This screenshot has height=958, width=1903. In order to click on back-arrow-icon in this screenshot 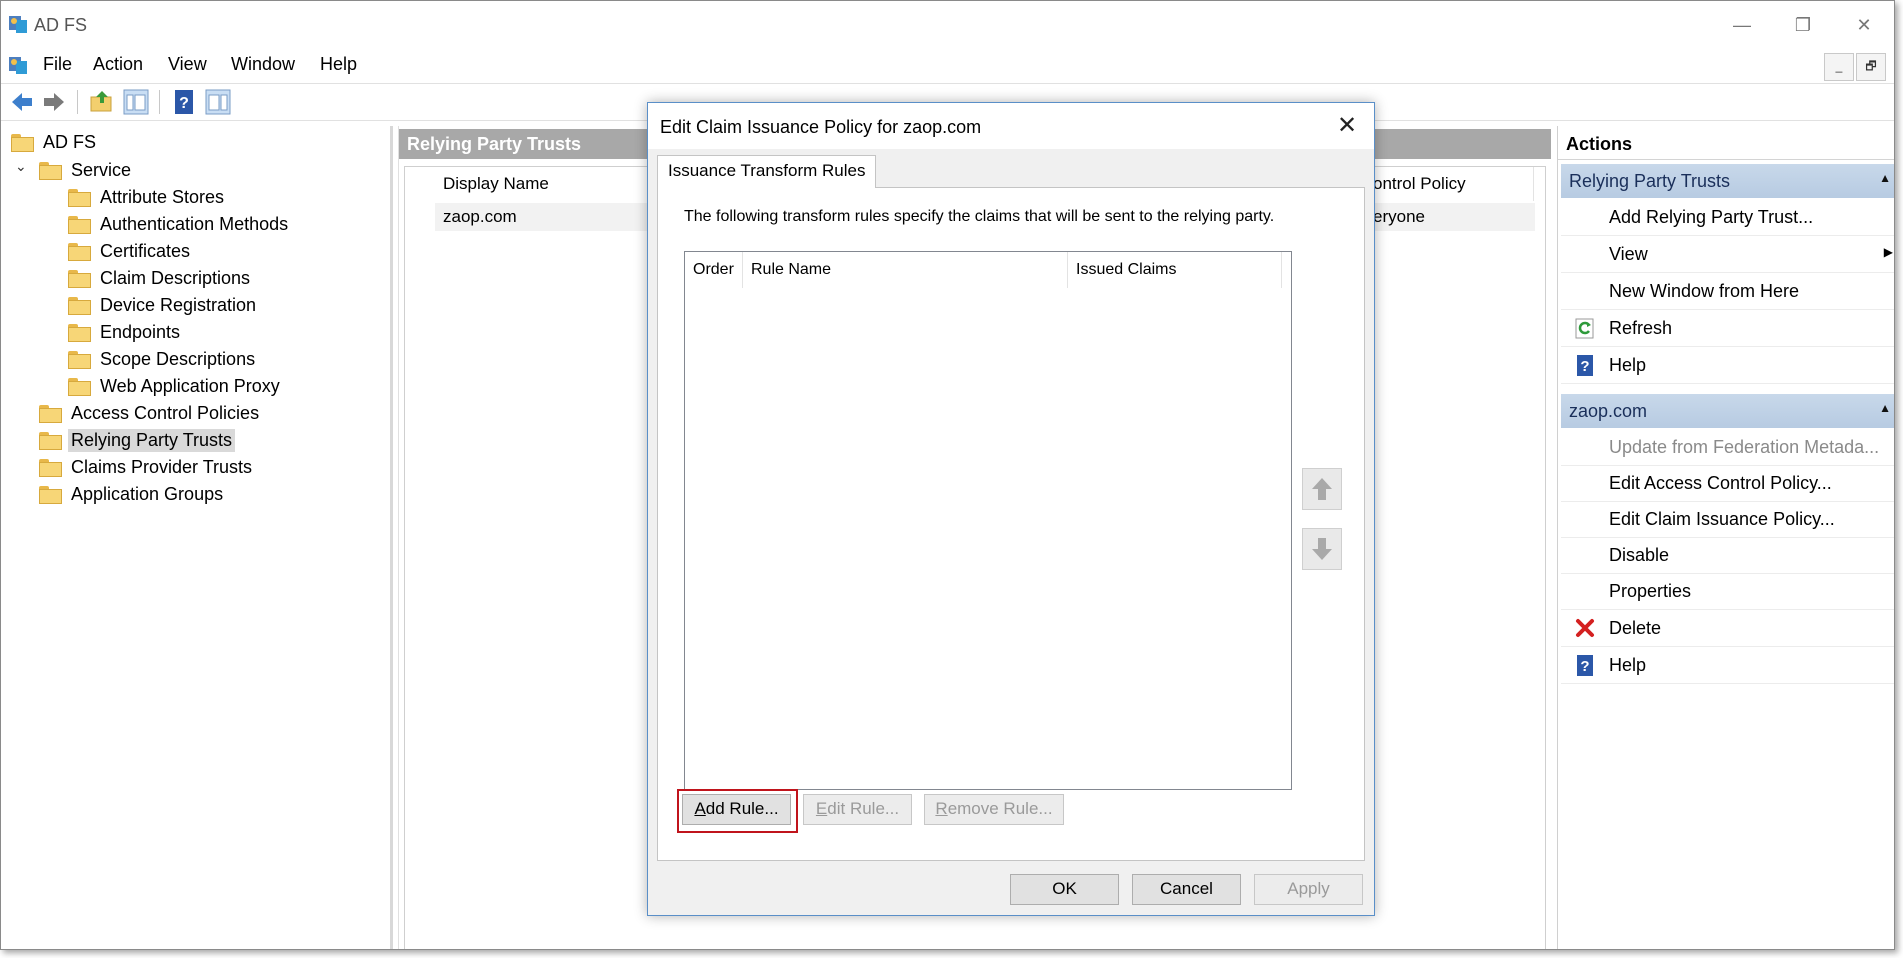, I will do `click(22, 102)`.